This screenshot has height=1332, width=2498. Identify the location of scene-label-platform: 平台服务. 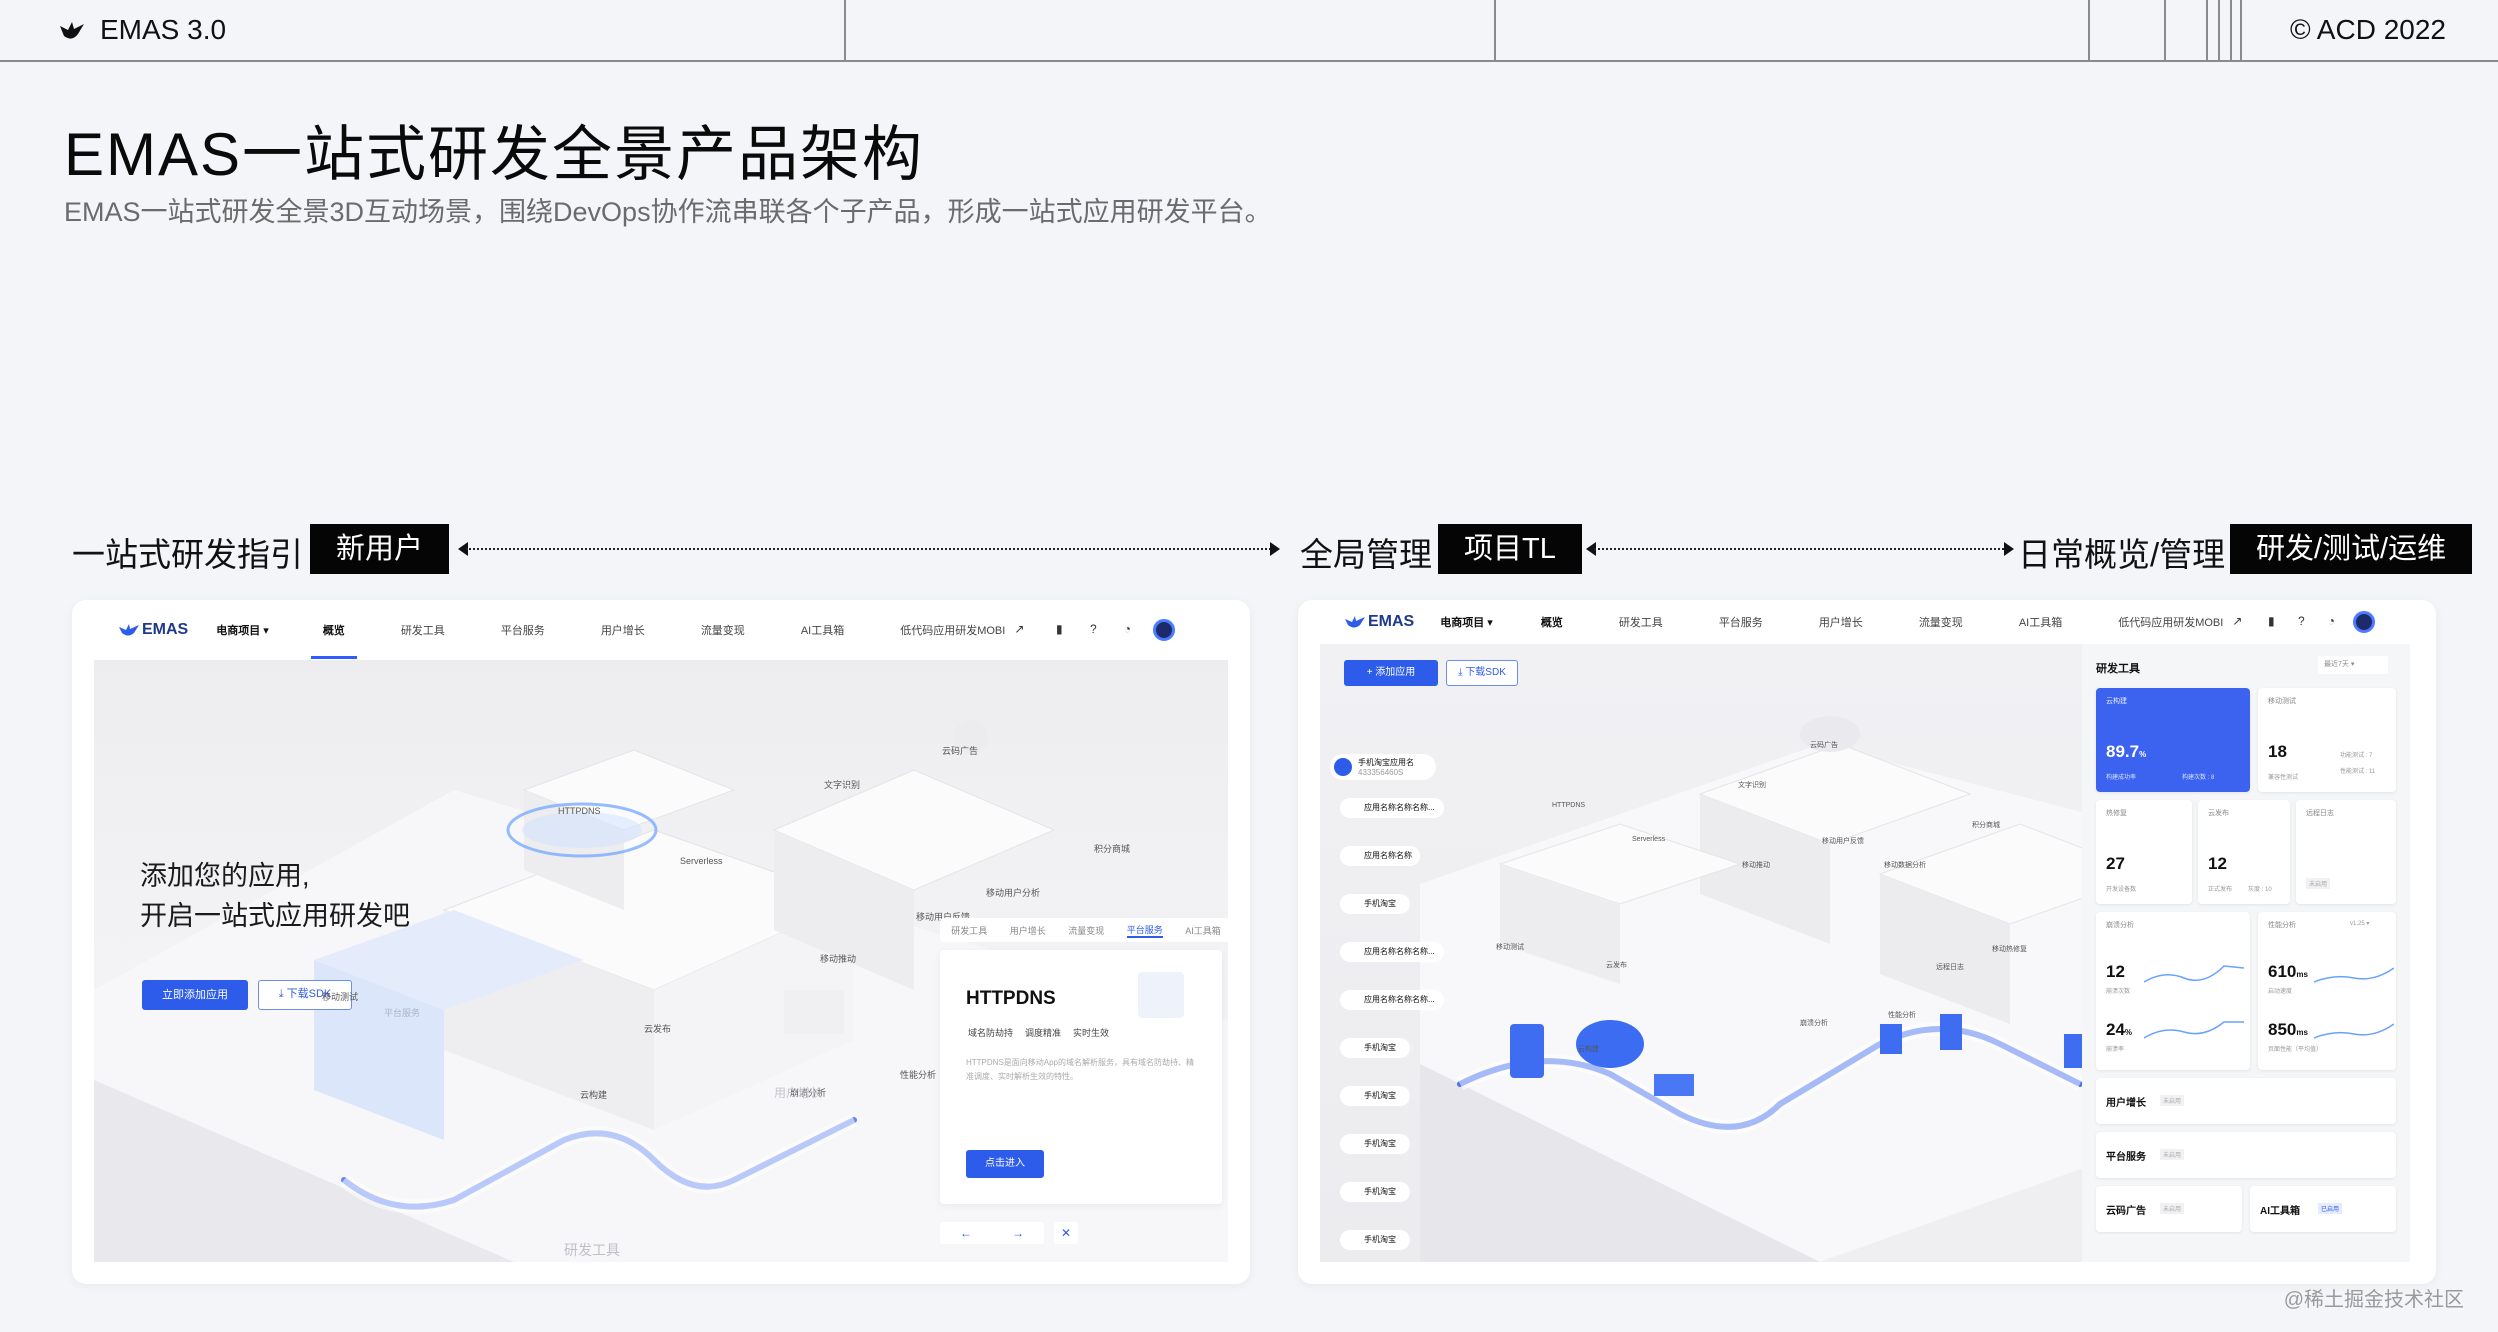
(402, 1013).